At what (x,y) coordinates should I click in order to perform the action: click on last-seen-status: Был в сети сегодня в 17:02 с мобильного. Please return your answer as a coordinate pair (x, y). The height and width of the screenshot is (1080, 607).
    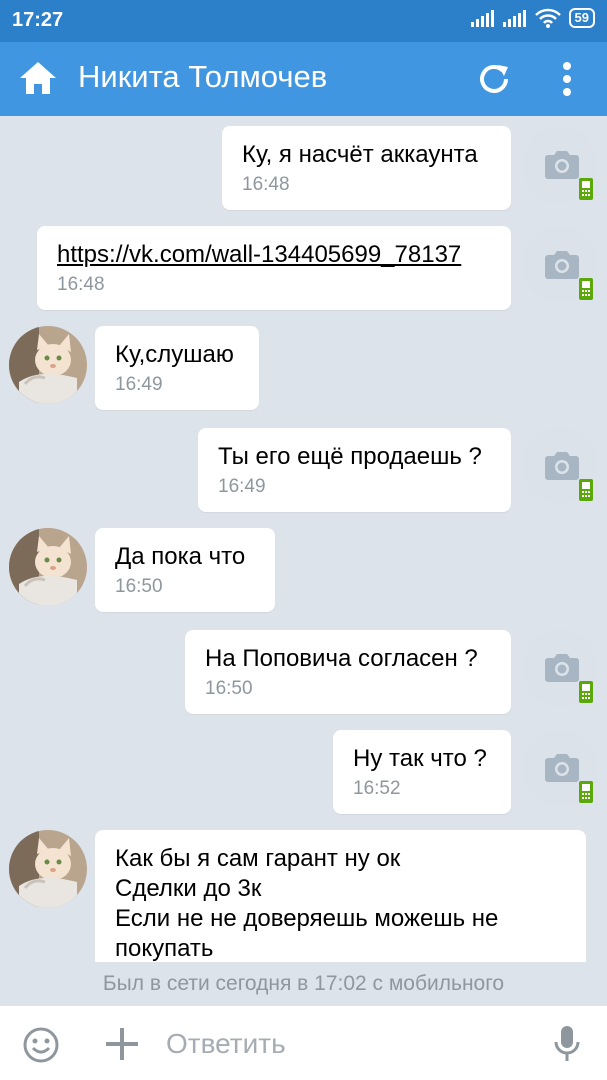
    Looking at the image, I should click on (303, 984).